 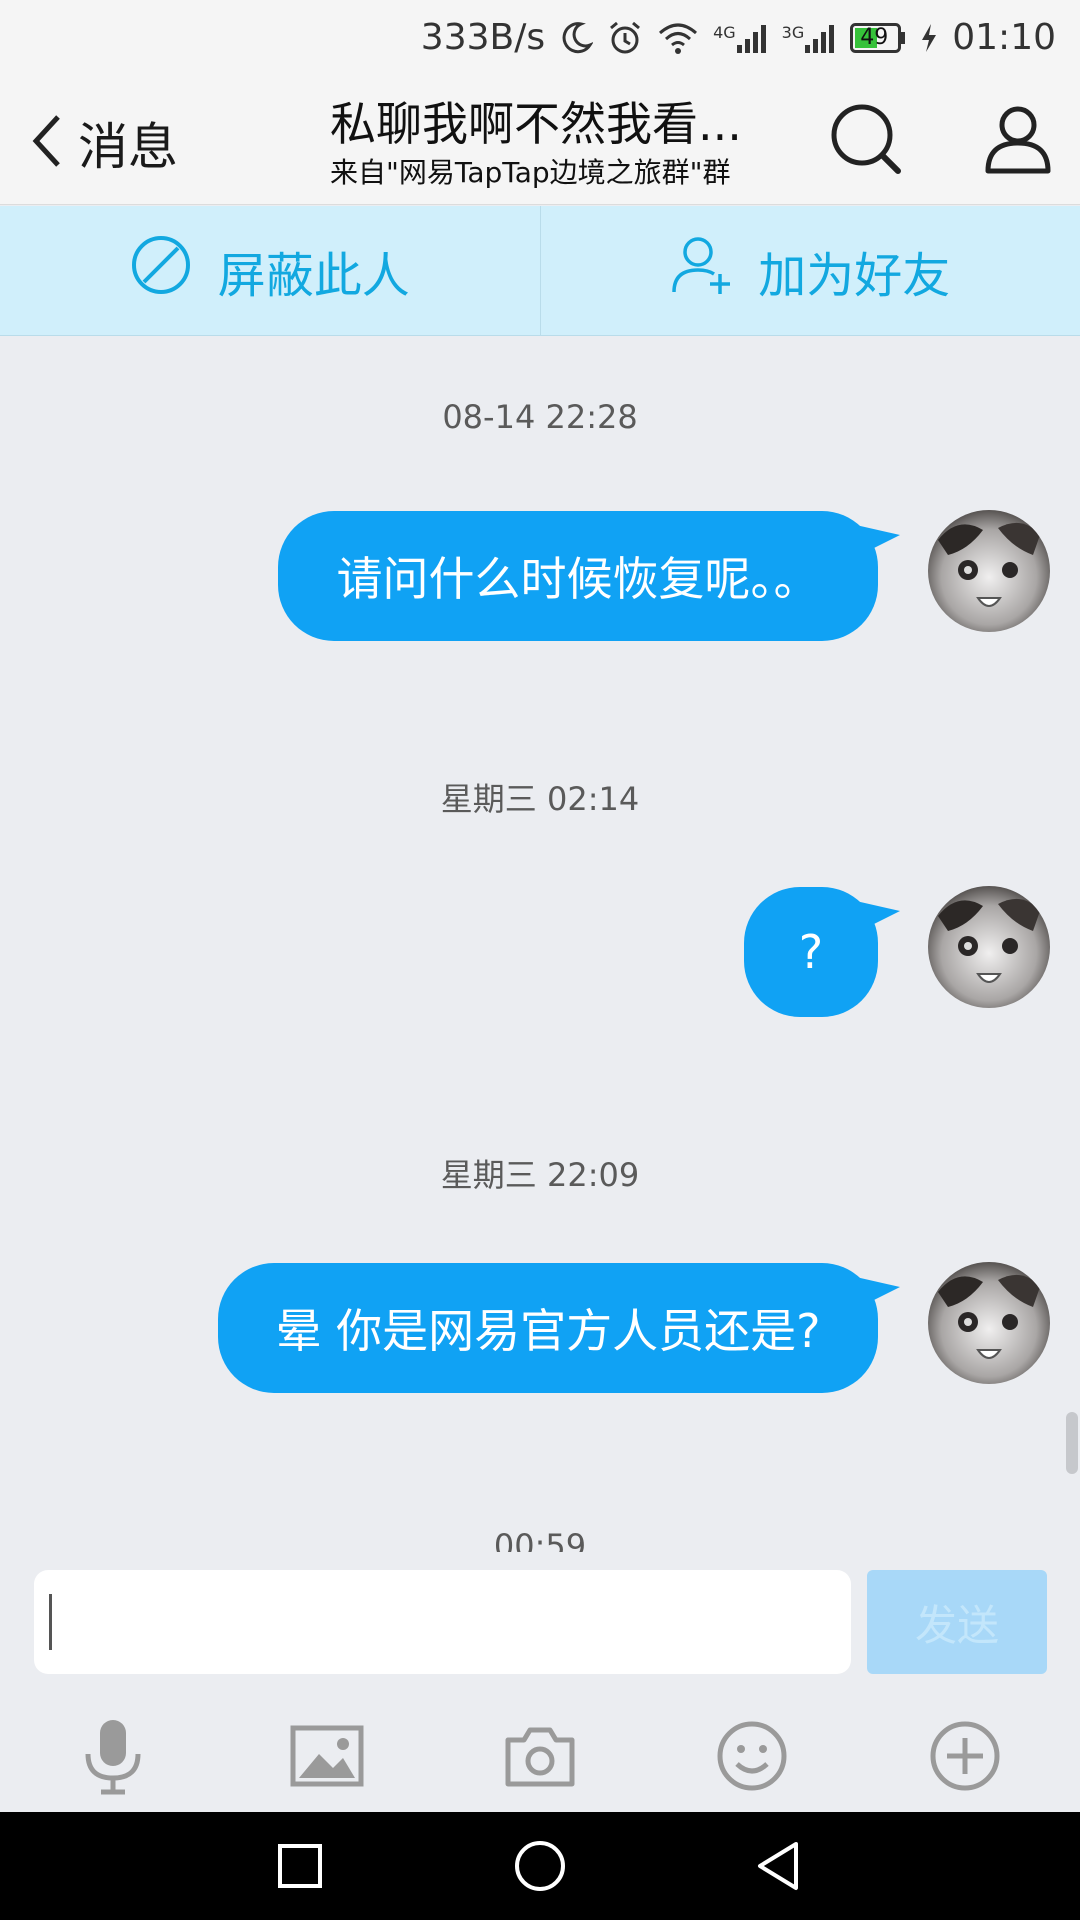 I want to click on voice-button, so click(x=113, y=1756).